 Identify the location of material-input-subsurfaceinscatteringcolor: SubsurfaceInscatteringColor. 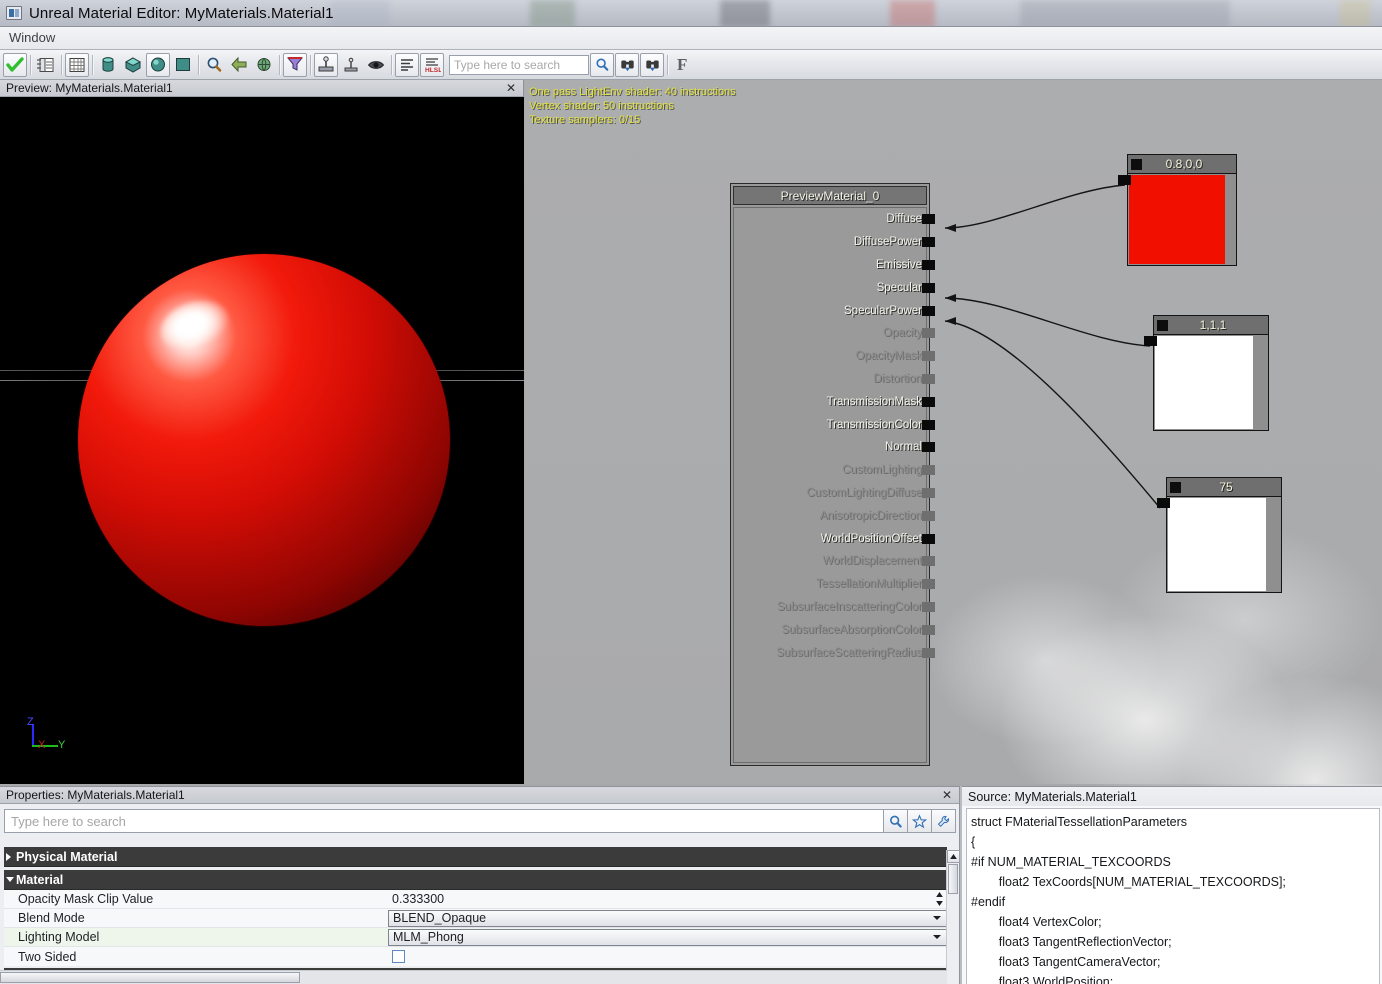
(834, 607).